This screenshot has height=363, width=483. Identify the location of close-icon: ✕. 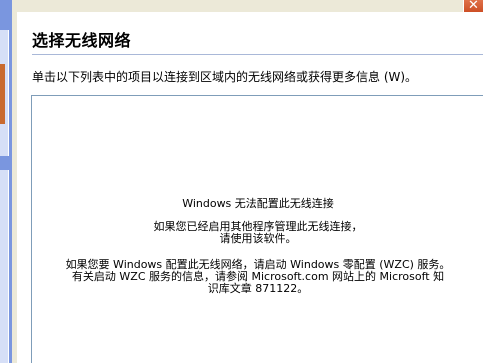
(473, 6).